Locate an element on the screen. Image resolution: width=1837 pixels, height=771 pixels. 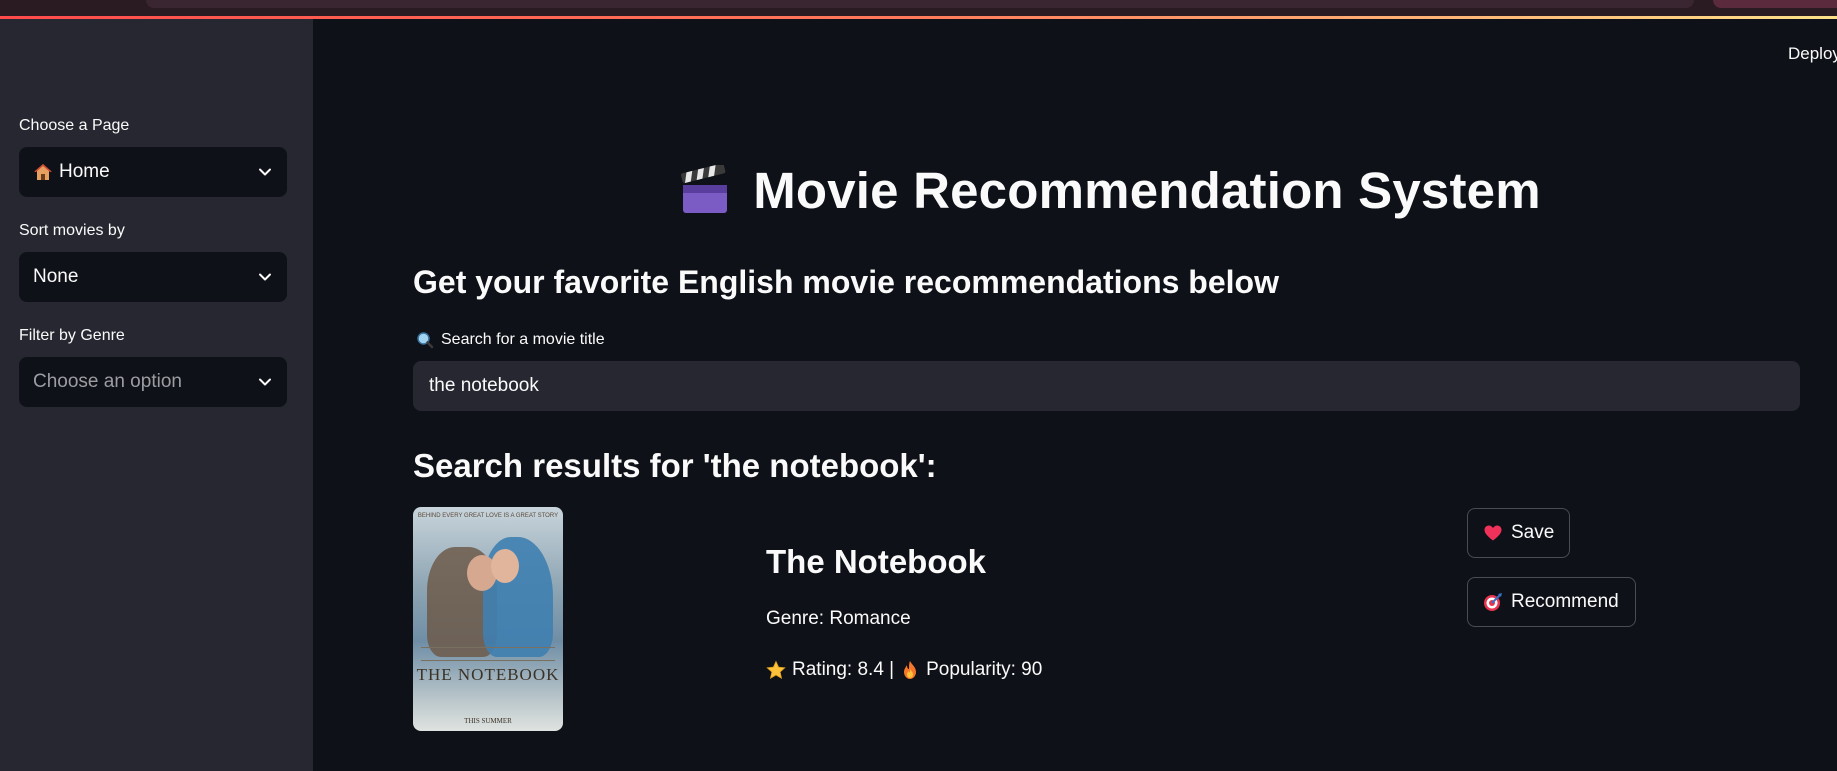
poster-tagline: BEHIND EVERY GREAT LOVE IS A GREAT STORY is located at coordinates (488, 516).